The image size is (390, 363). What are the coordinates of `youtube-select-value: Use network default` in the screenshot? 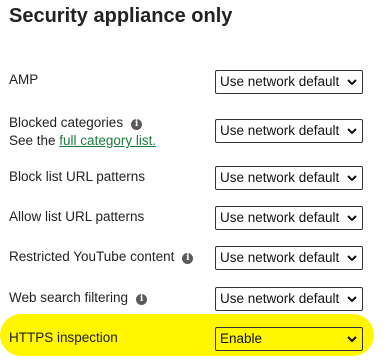 It's located at (280, 257).